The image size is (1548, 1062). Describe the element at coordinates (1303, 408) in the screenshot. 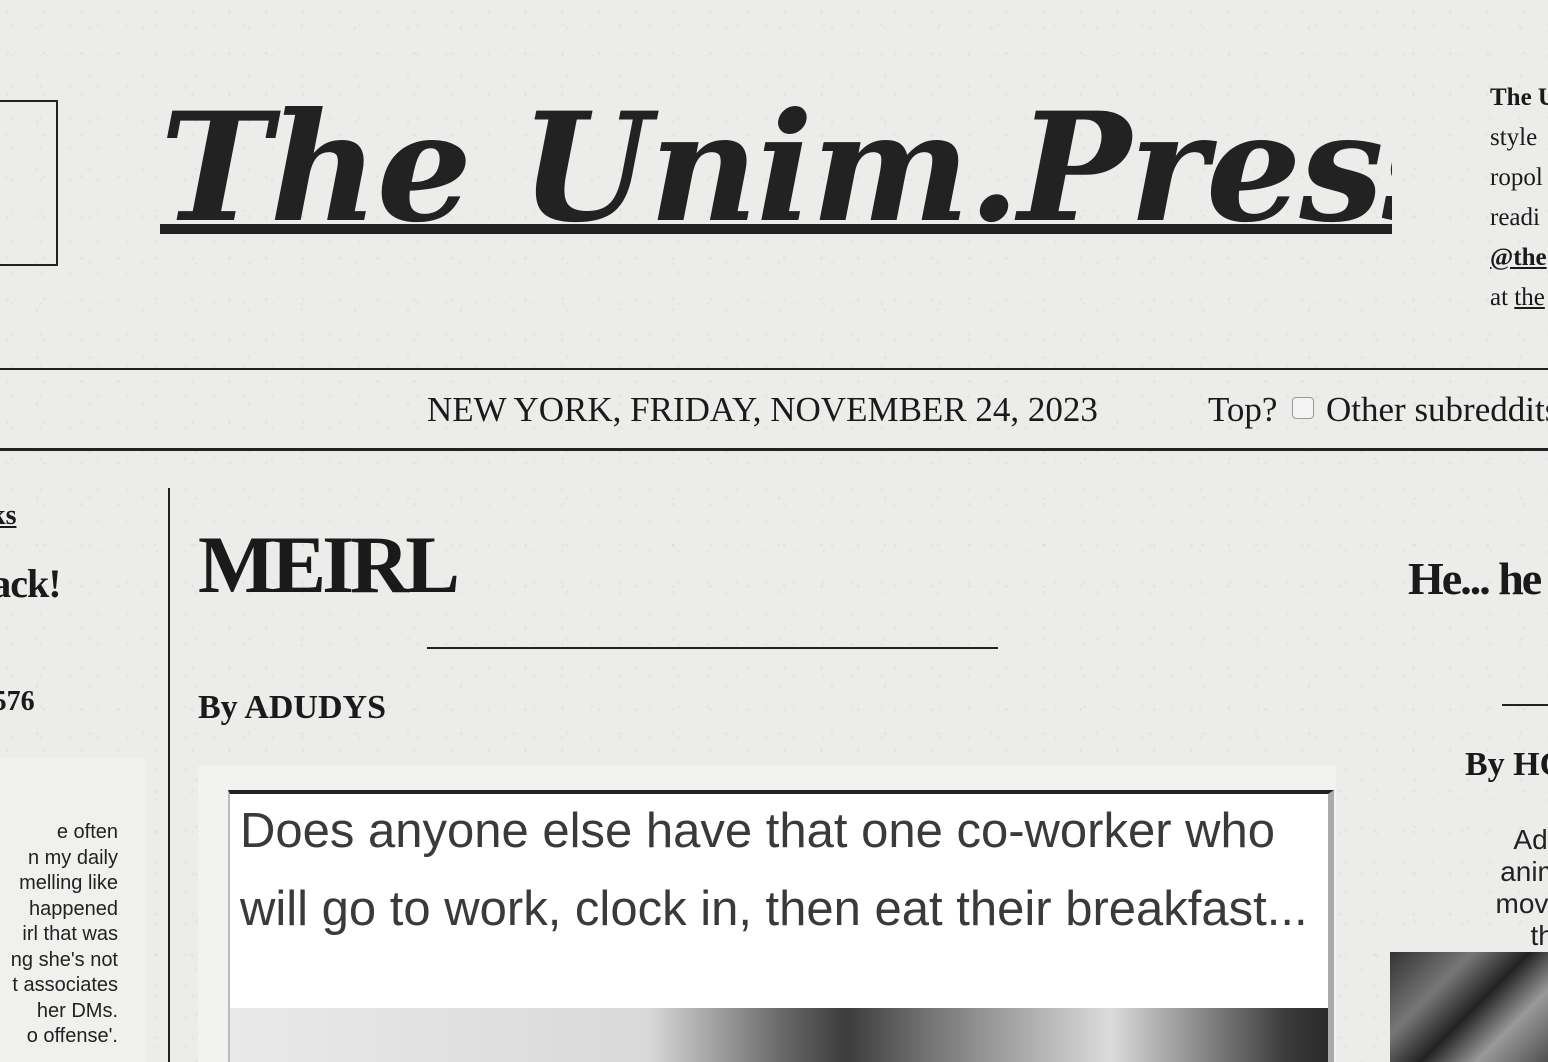

I see `top-checkbox` at that location.